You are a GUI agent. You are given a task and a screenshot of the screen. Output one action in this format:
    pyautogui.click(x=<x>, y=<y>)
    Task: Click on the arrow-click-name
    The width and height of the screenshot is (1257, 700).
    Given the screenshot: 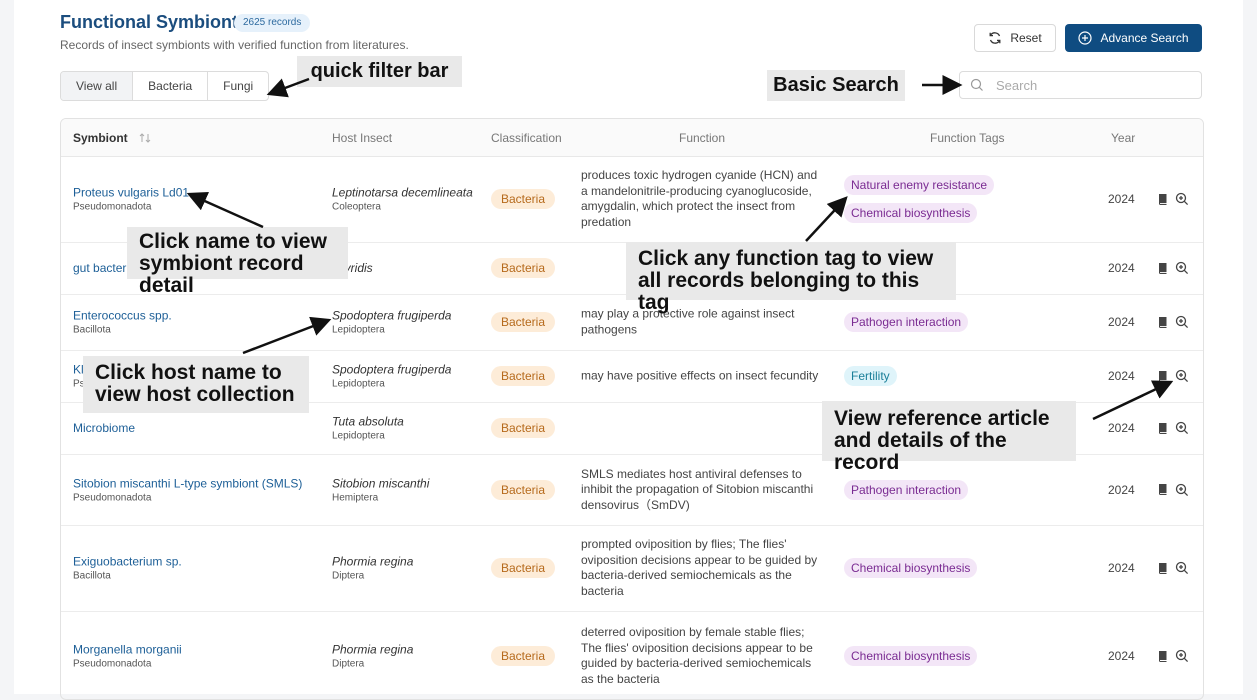 What is the action you would take?
    pyautogui.click(x=225, y=210)
    